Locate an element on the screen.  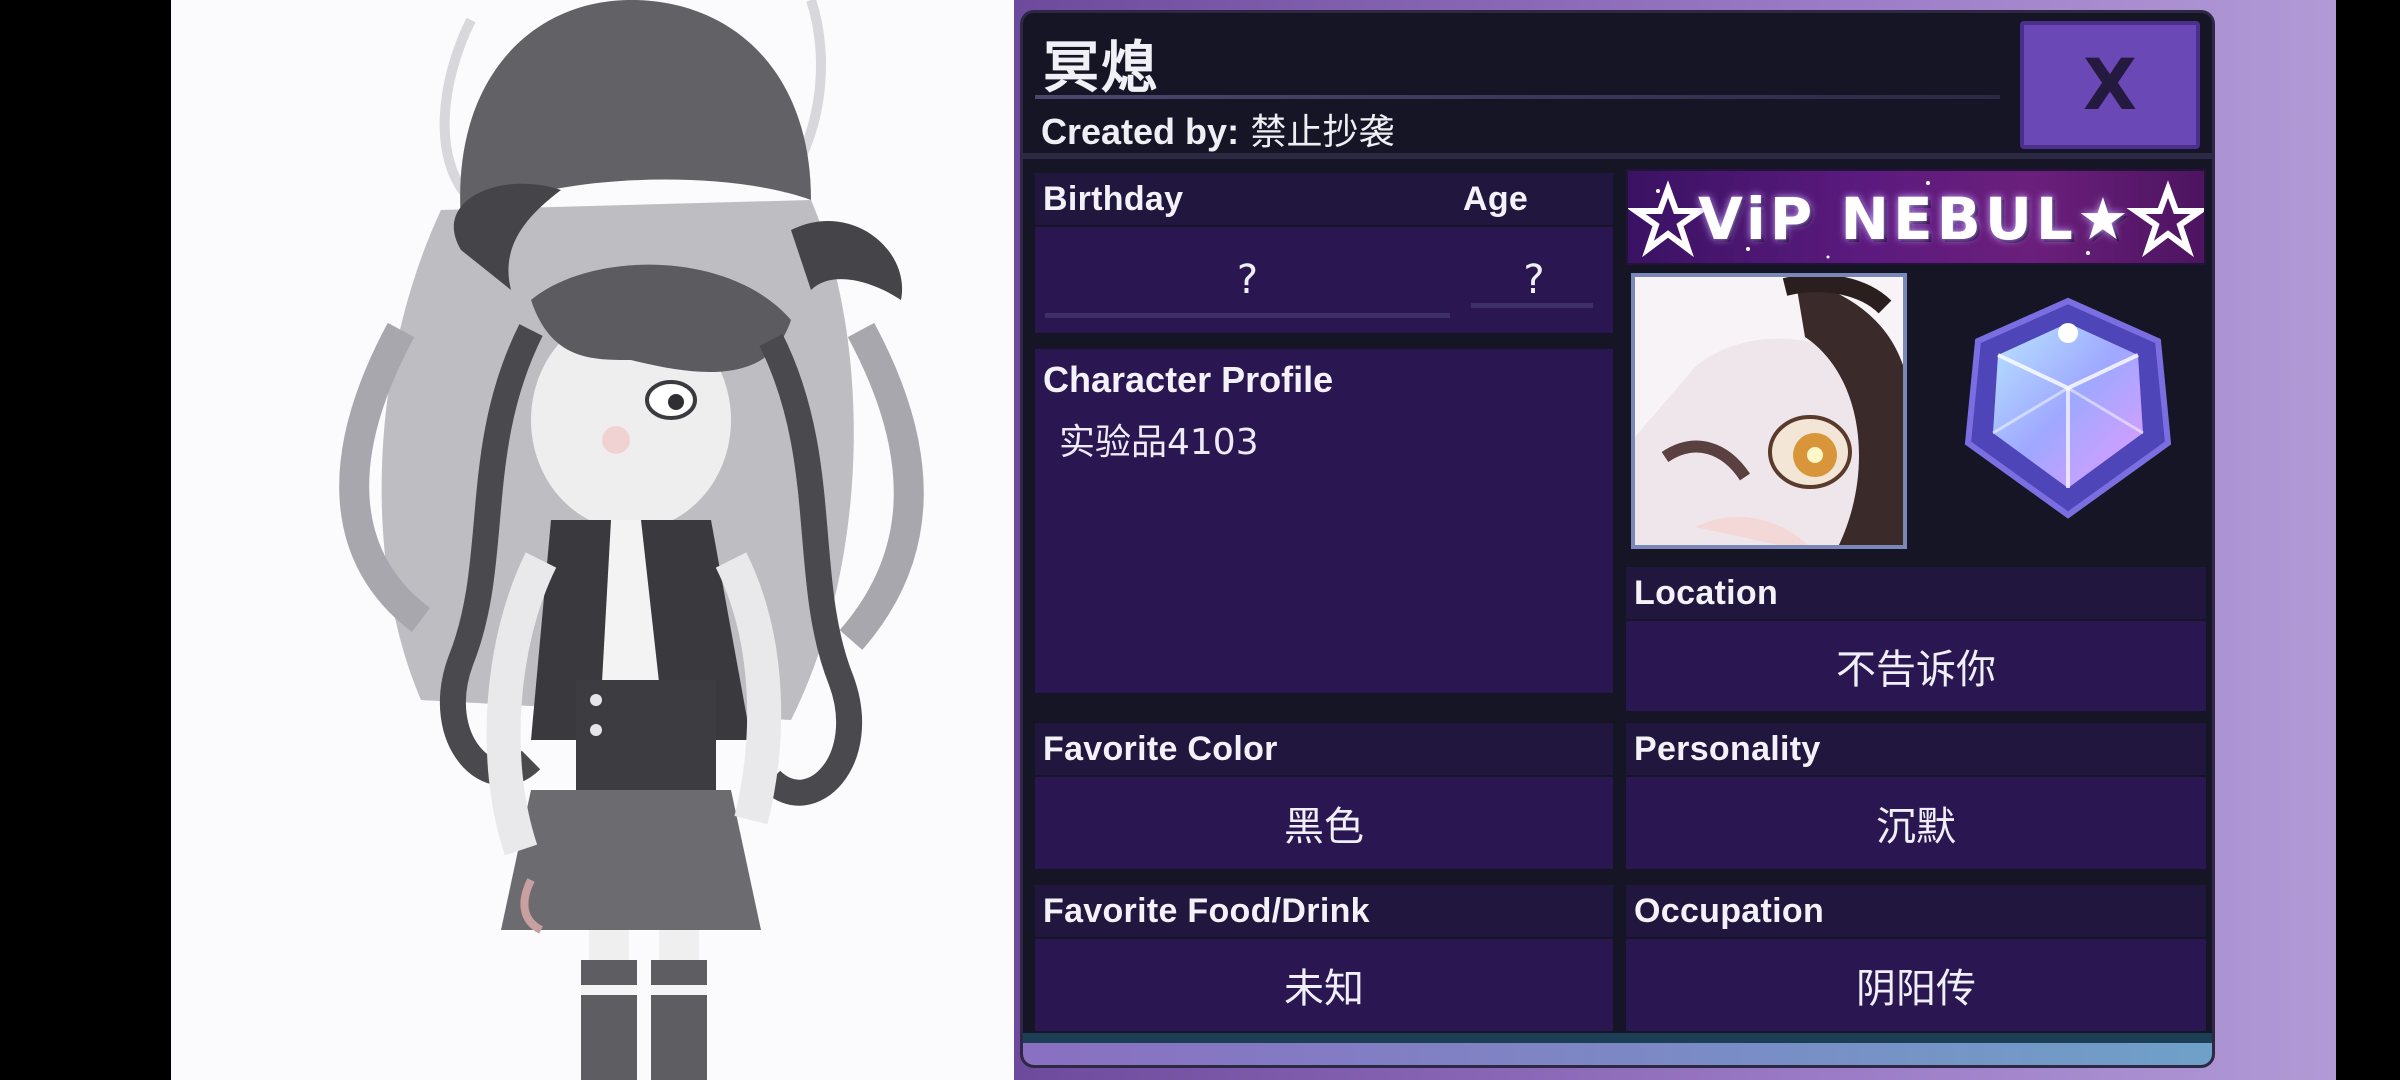
vip-nebula-banner: ViP NEBUL★ is located at coordinates (1916, 217).